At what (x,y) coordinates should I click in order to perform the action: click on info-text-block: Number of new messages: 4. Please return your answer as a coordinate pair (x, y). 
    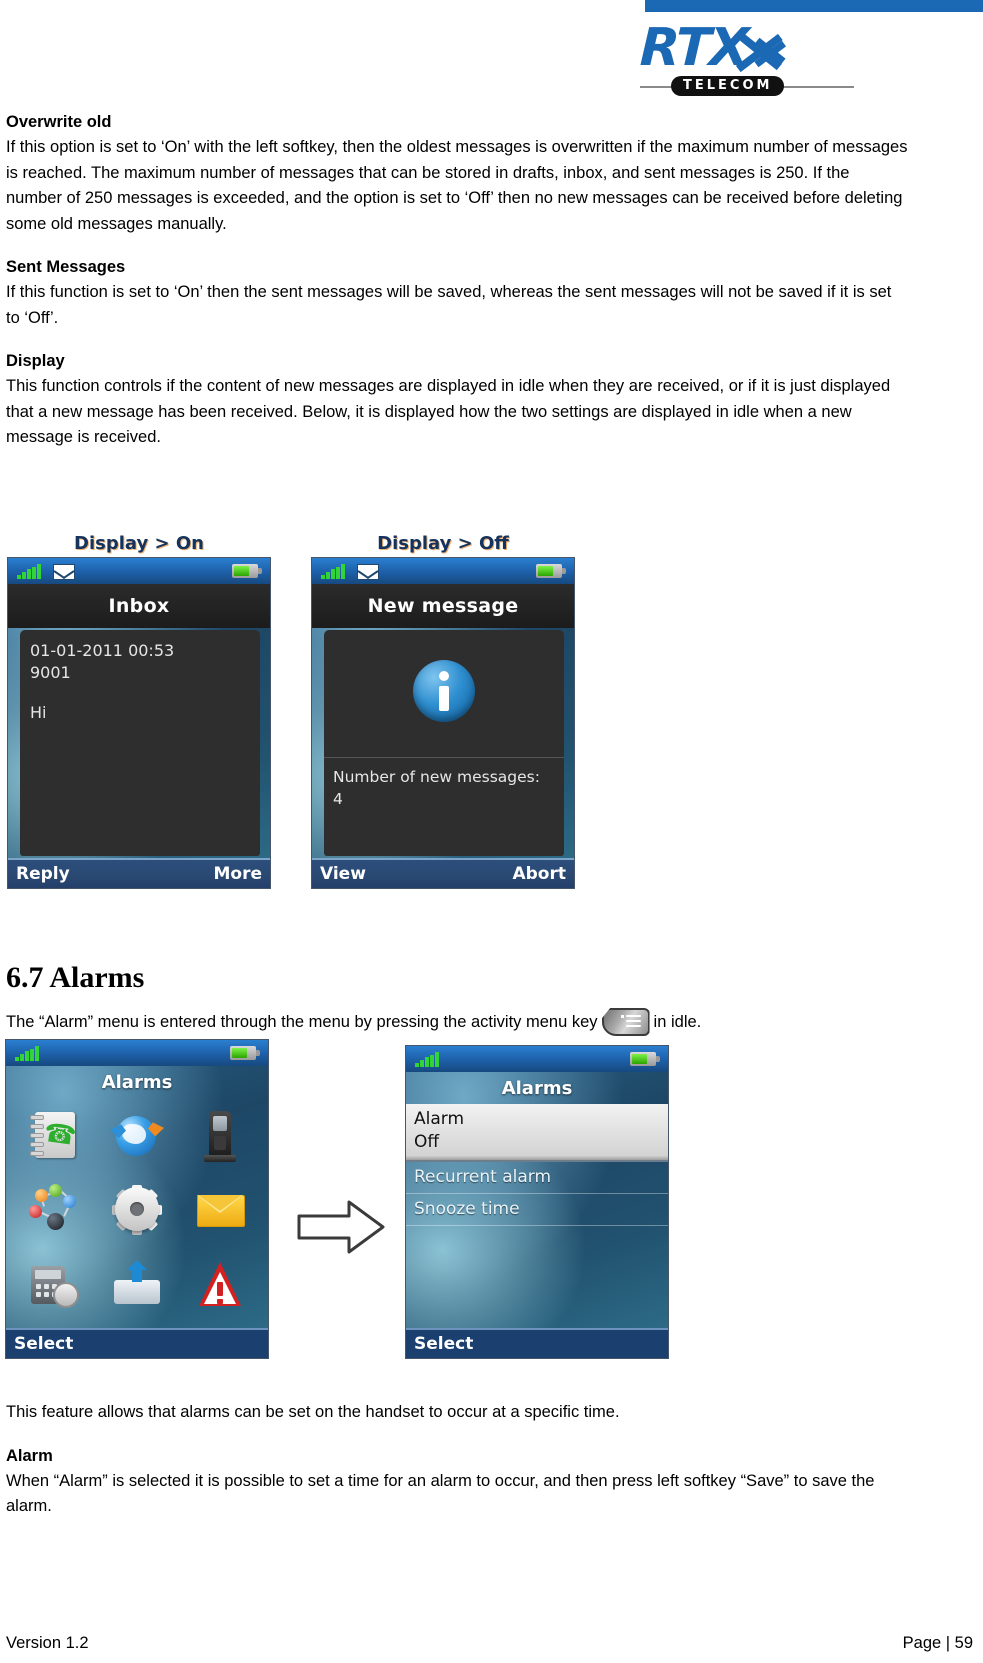
    Looking at the image, I should click on (446, 788).